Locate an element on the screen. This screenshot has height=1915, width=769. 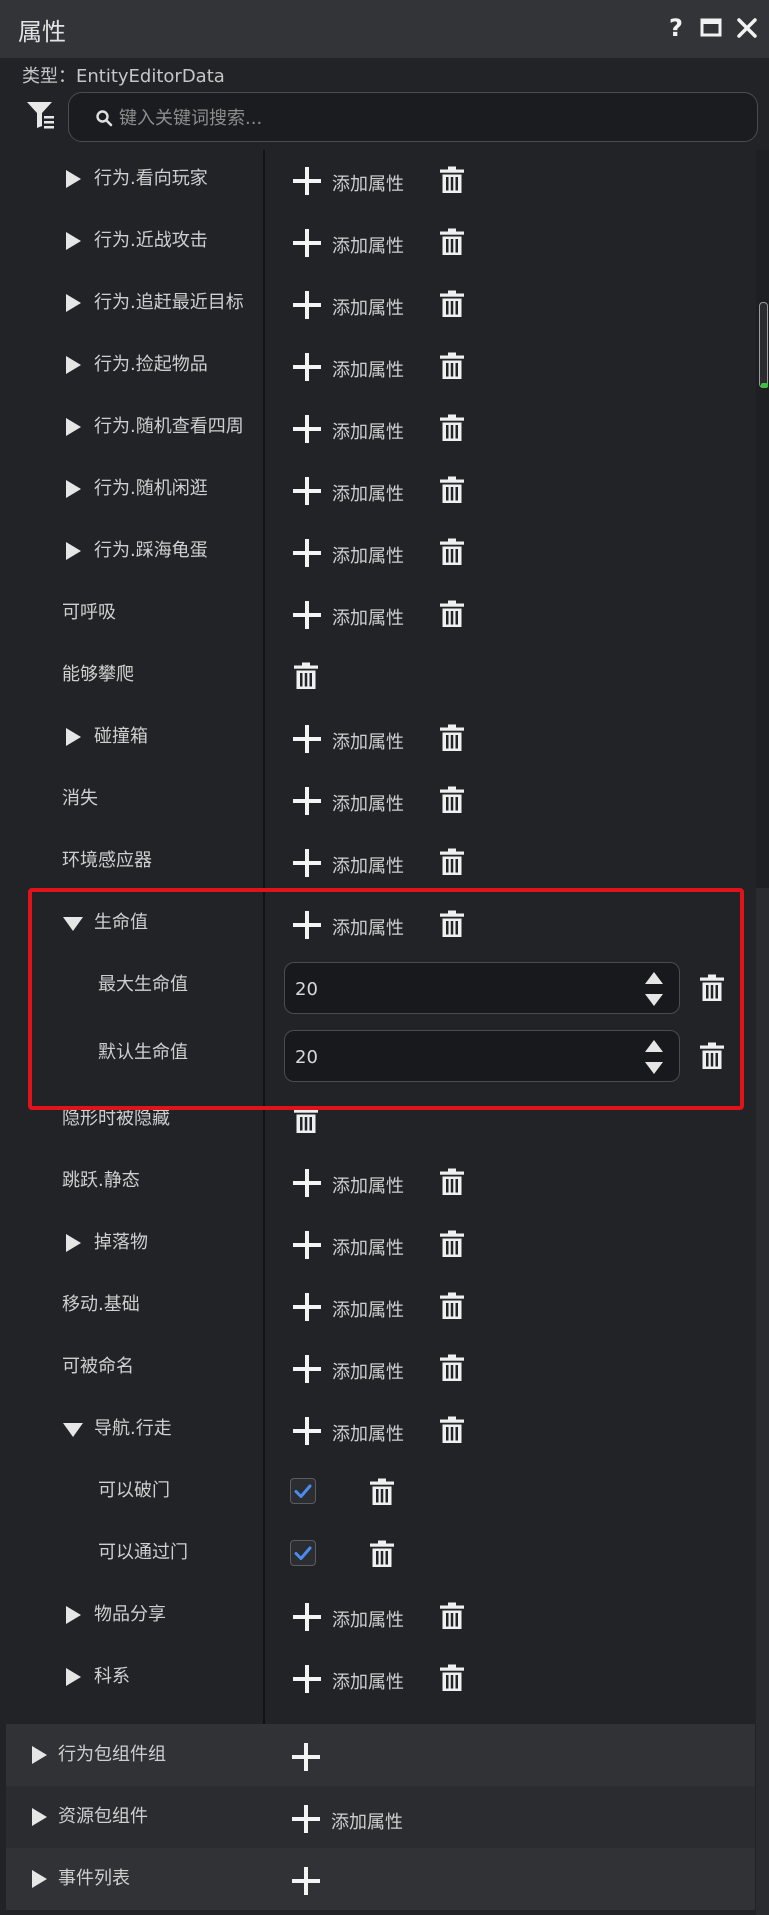
section-row: 事件列表 is located at coordinates (380, 1879).